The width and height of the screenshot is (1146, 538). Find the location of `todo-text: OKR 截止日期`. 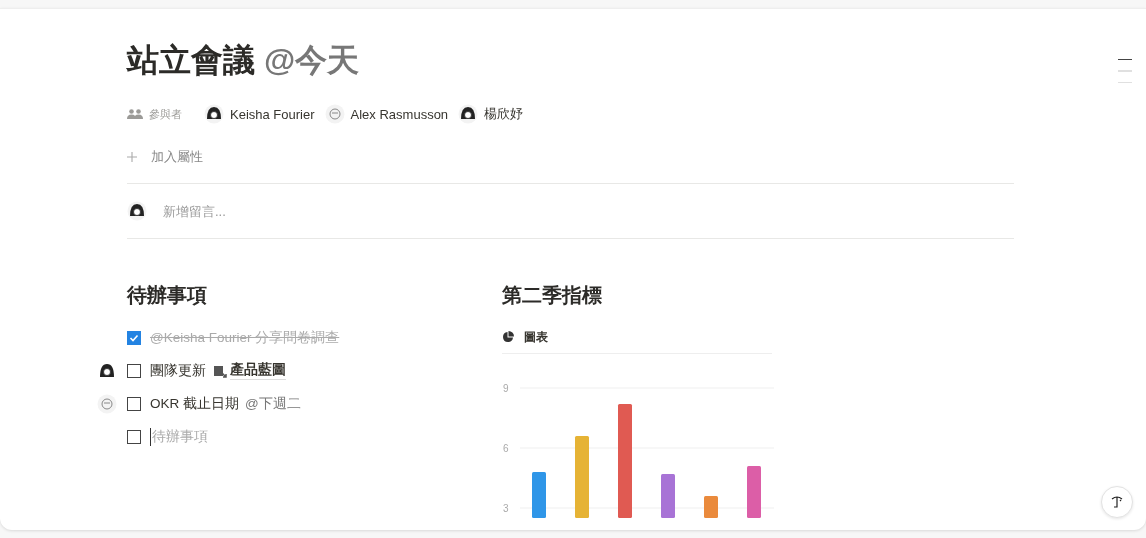

todo-text: OKR 截止日期 is located at coordinates (194, 403).